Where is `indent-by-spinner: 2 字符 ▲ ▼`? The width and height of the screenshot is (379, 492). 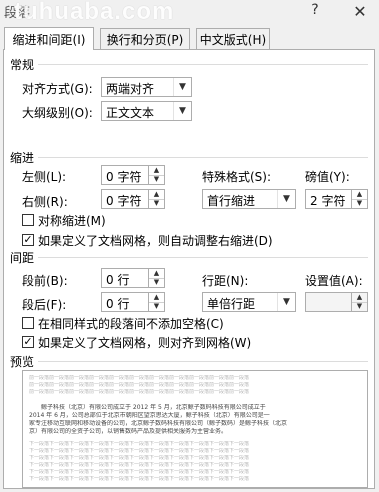
indent-by-spinner: 2 字符 ▲ ▼ is located at coordinates (336, 199).